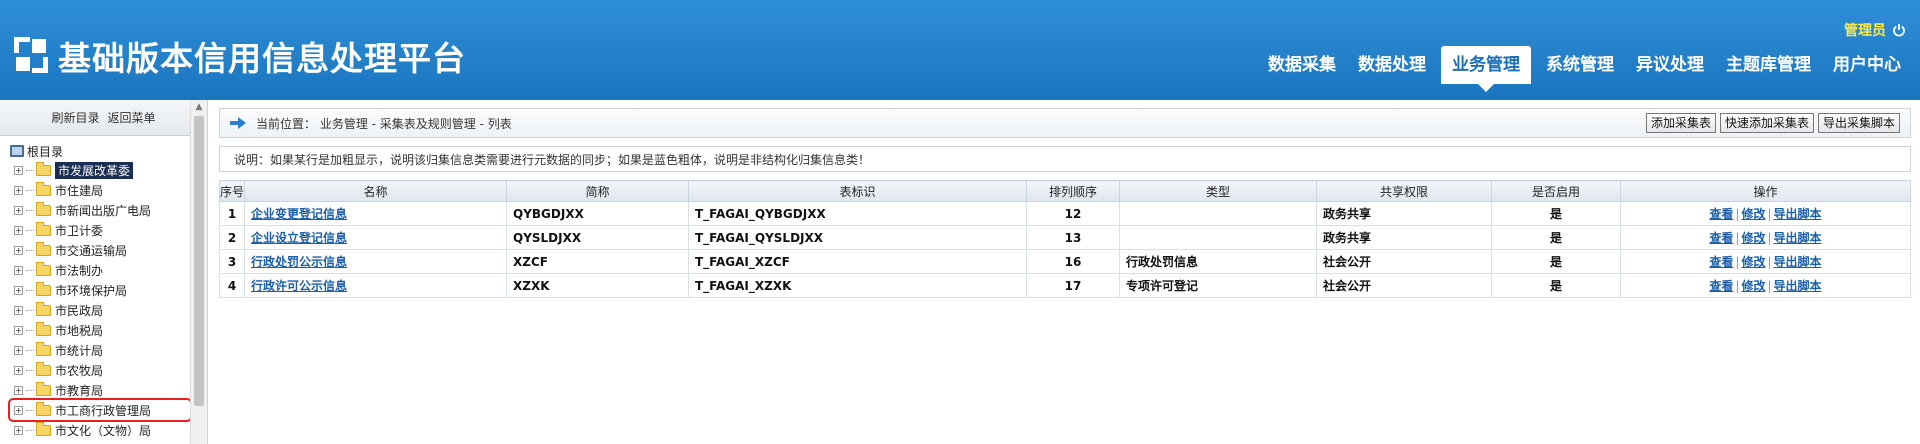  What do you see at coordinates (1858, 123) in the screenshot?
I see `export-collection-script-button: 导出采集脚本` at bounding box center [1858, 123].